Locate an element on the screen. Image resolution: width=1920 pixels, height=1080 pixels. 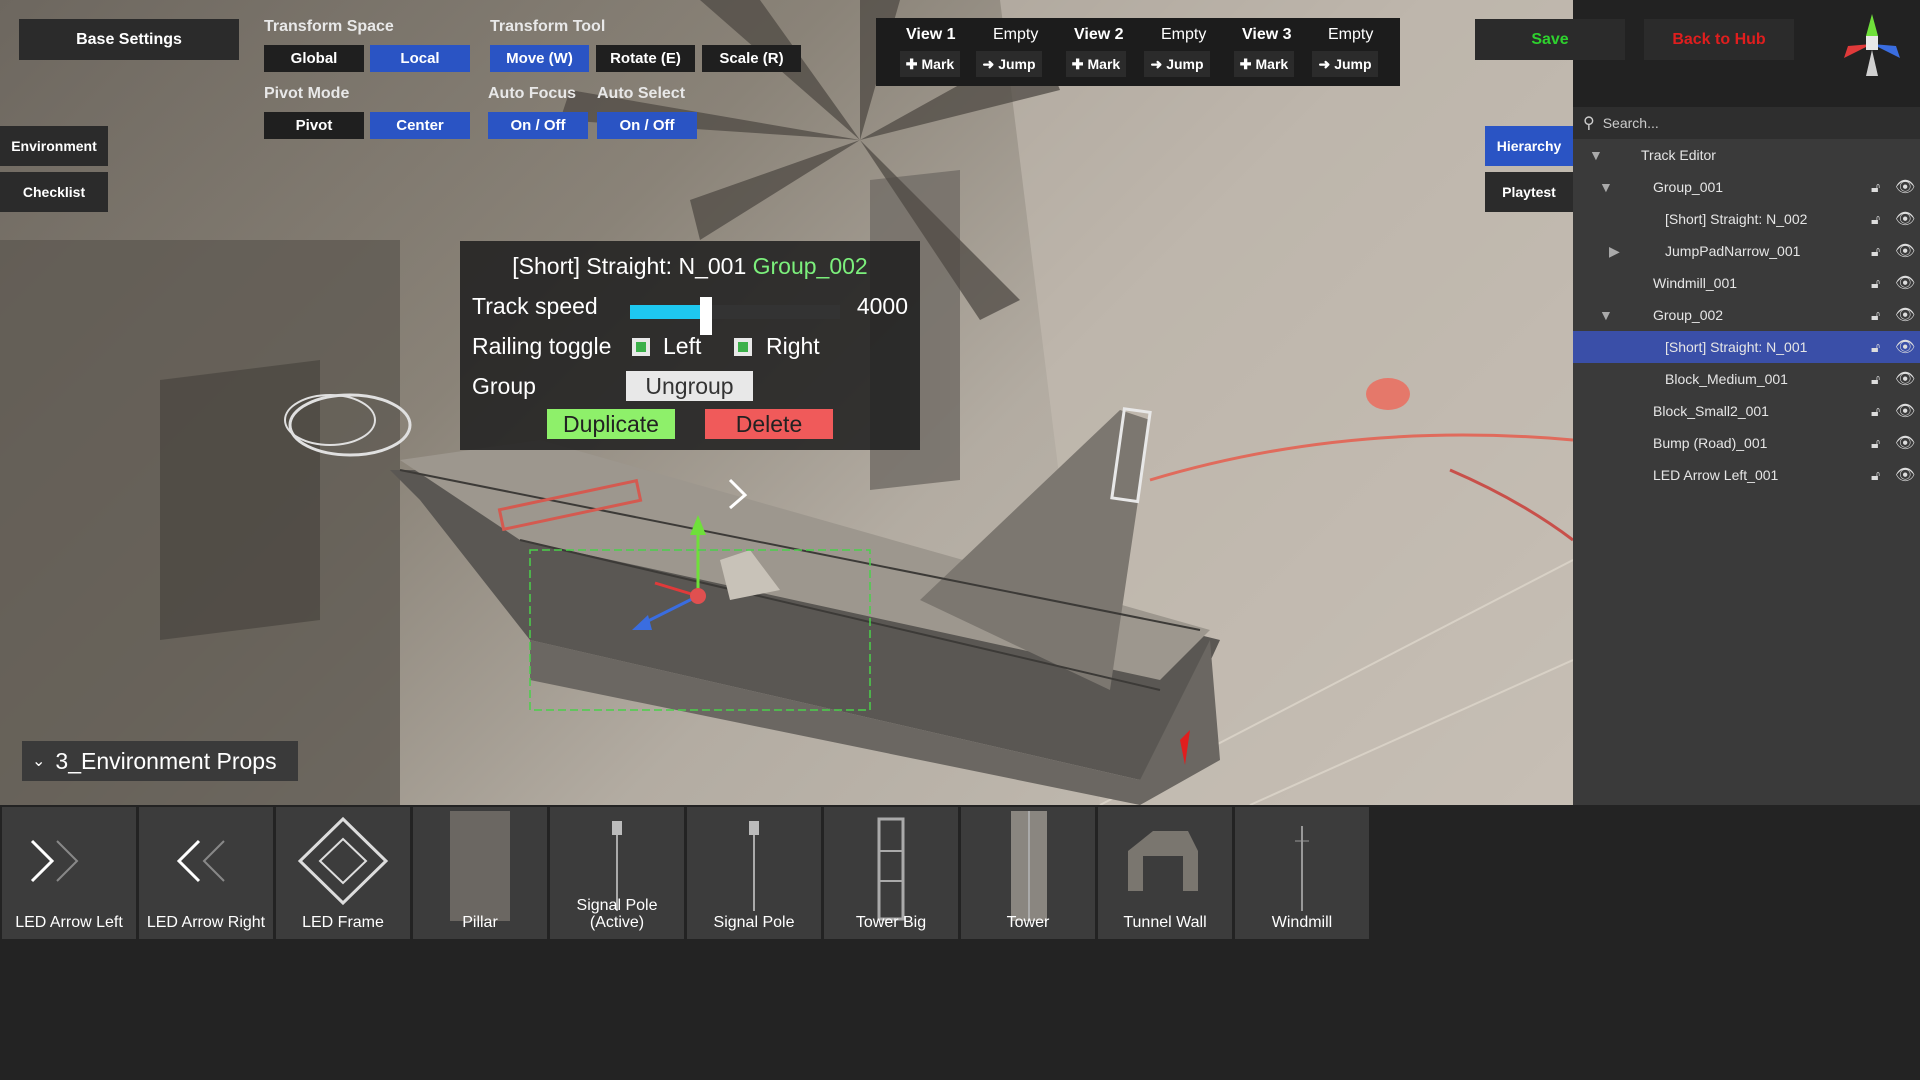
hierarchy-root-label: Track Editor is located at coordinates (1678, 155).